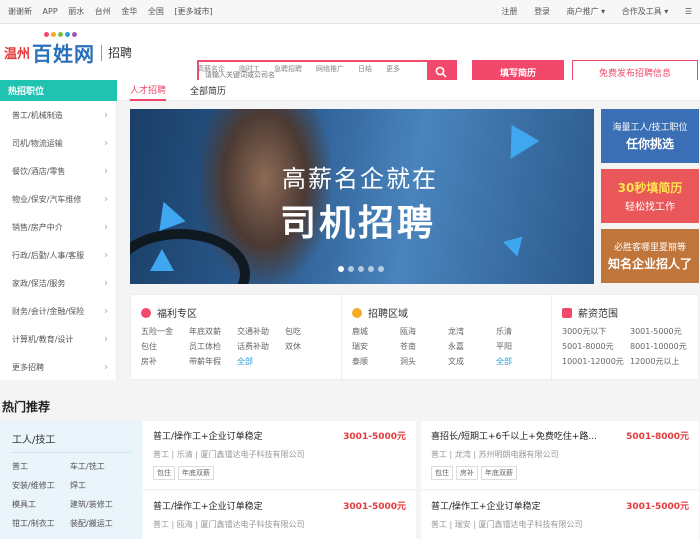  I want to click on welfare-link: 五险一金, so click(165, 331).